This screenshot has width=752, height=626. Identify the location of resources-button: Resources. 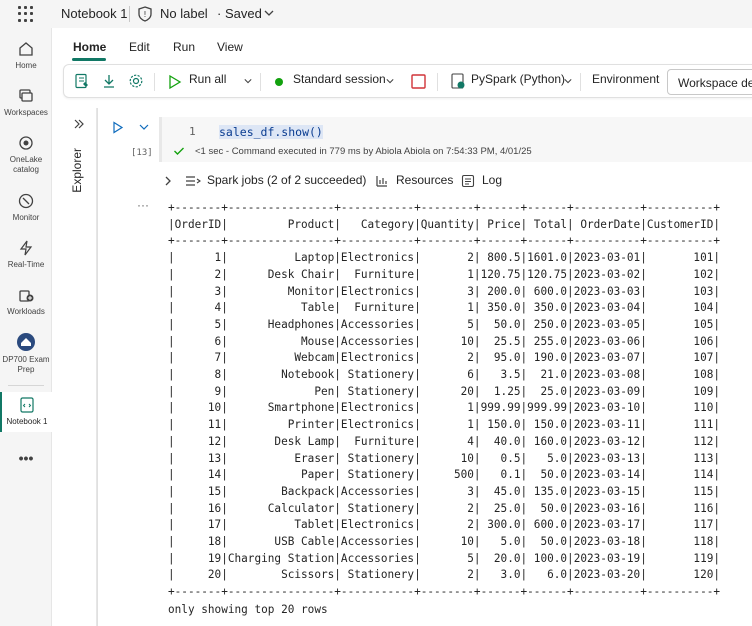
(424, 180).